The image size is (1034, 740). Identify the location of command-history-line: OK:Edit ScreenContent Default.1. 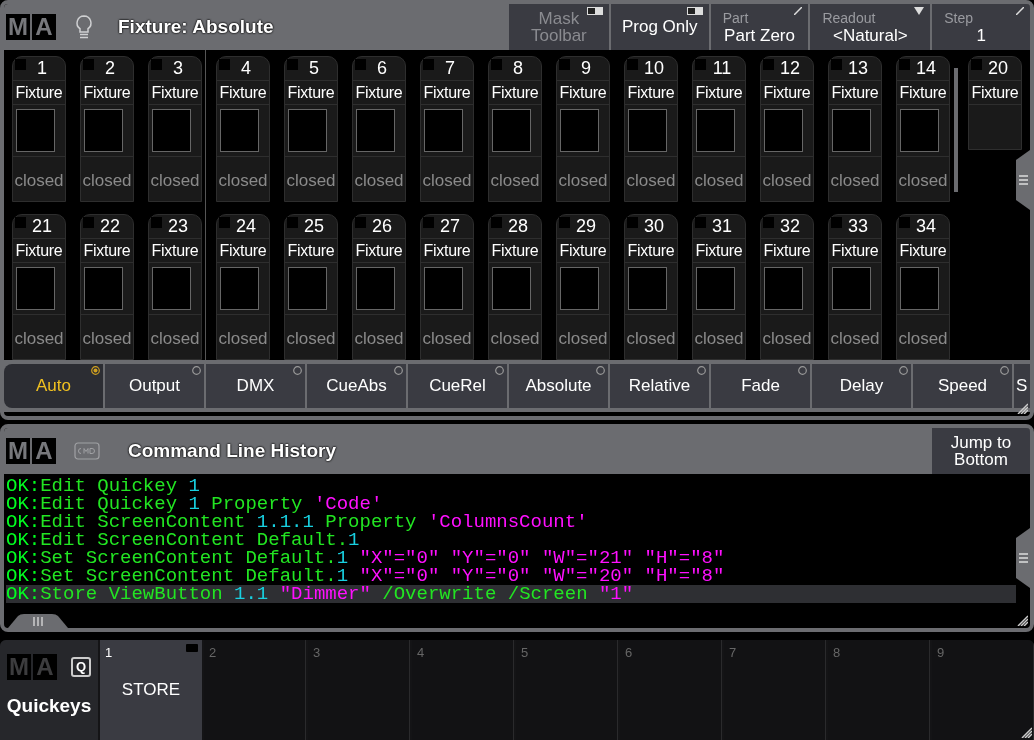
(183, 540).